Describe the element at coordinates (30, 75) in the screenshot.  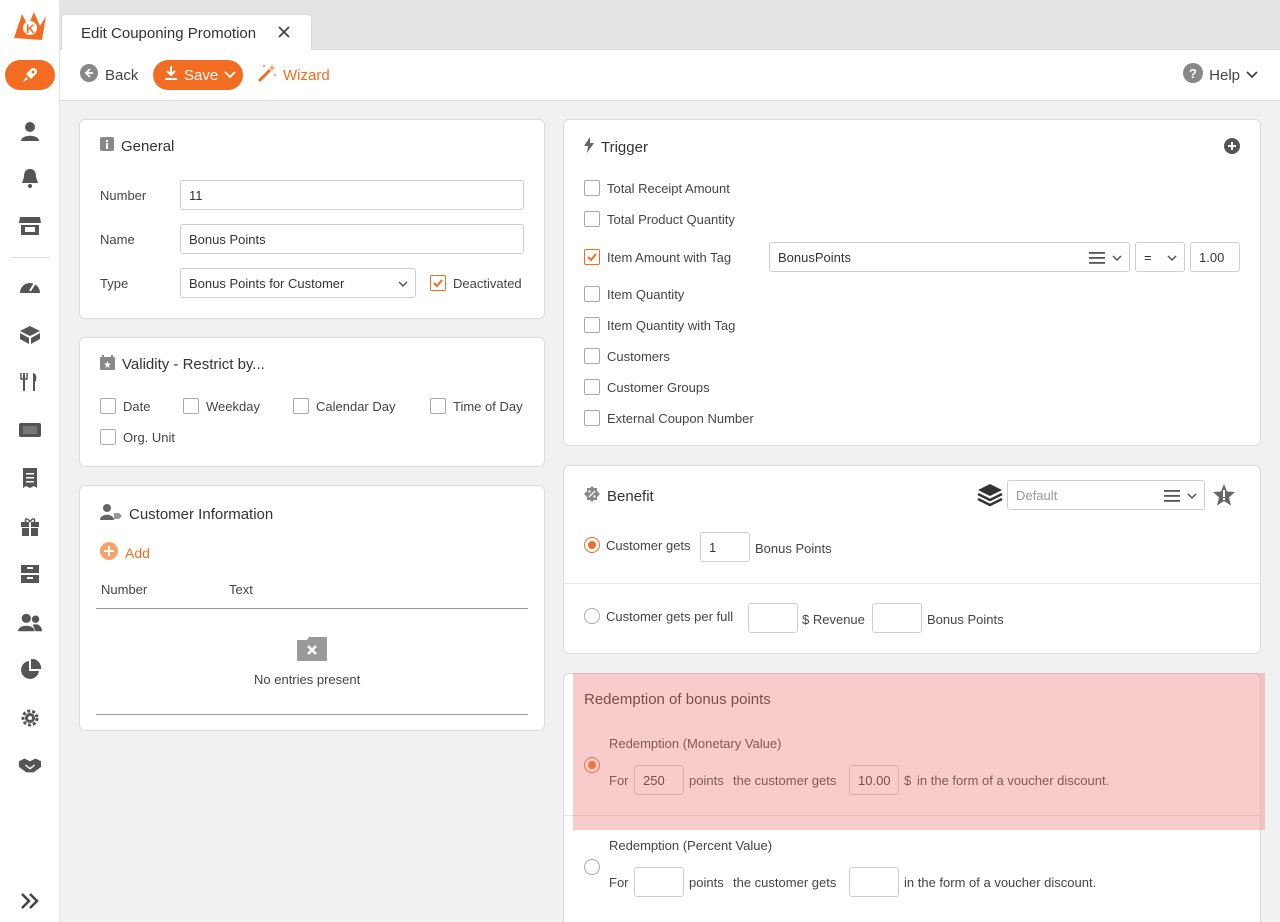
I see `rocket-icon` at that location.